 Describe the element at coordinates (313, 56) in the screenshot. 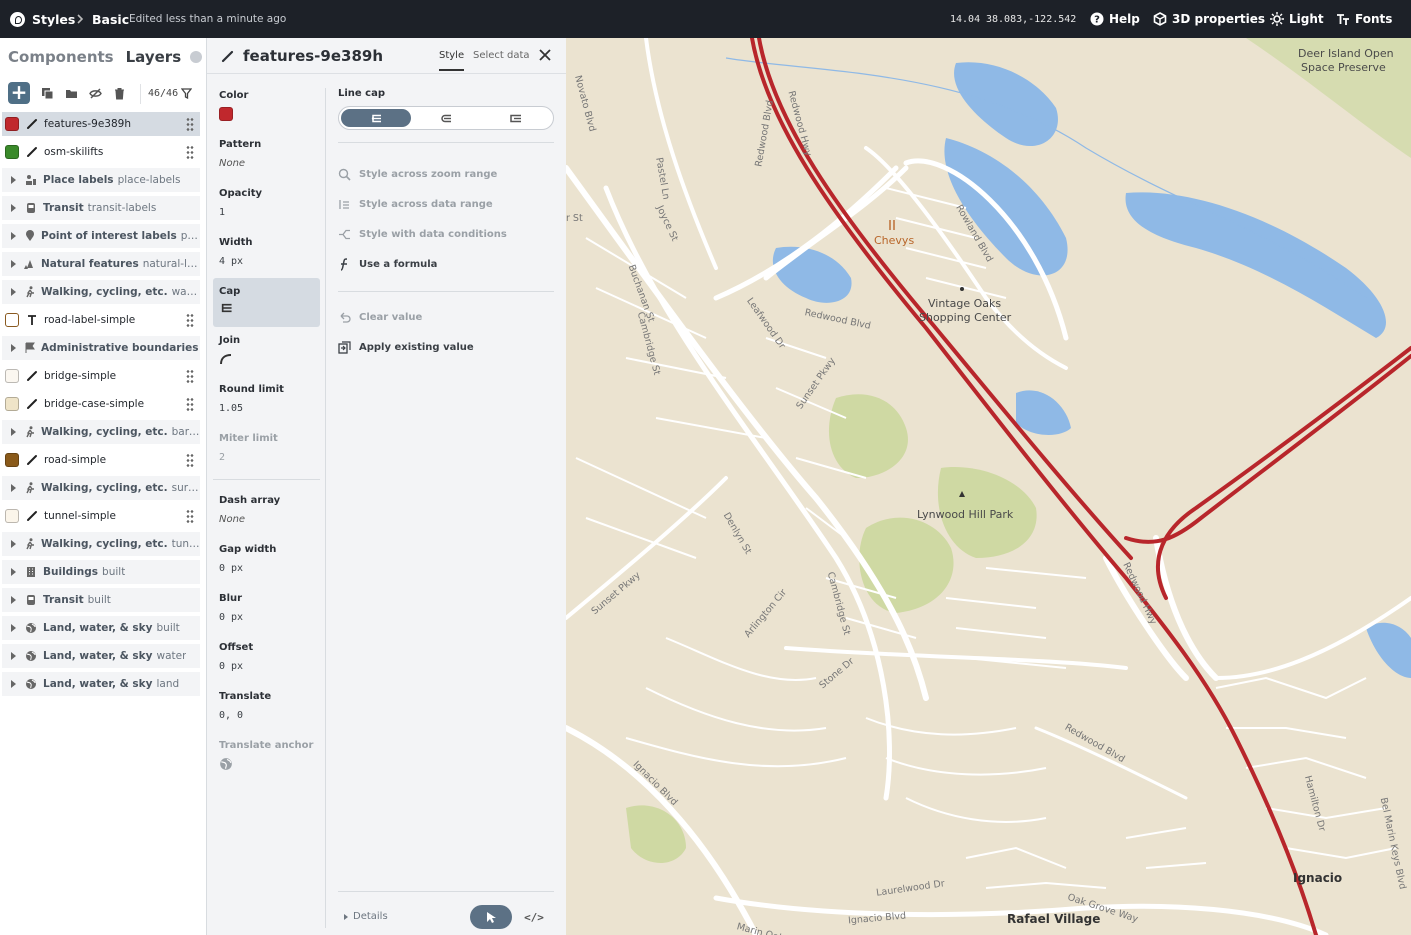

I see `layer-title: features-9e389h` at that location.